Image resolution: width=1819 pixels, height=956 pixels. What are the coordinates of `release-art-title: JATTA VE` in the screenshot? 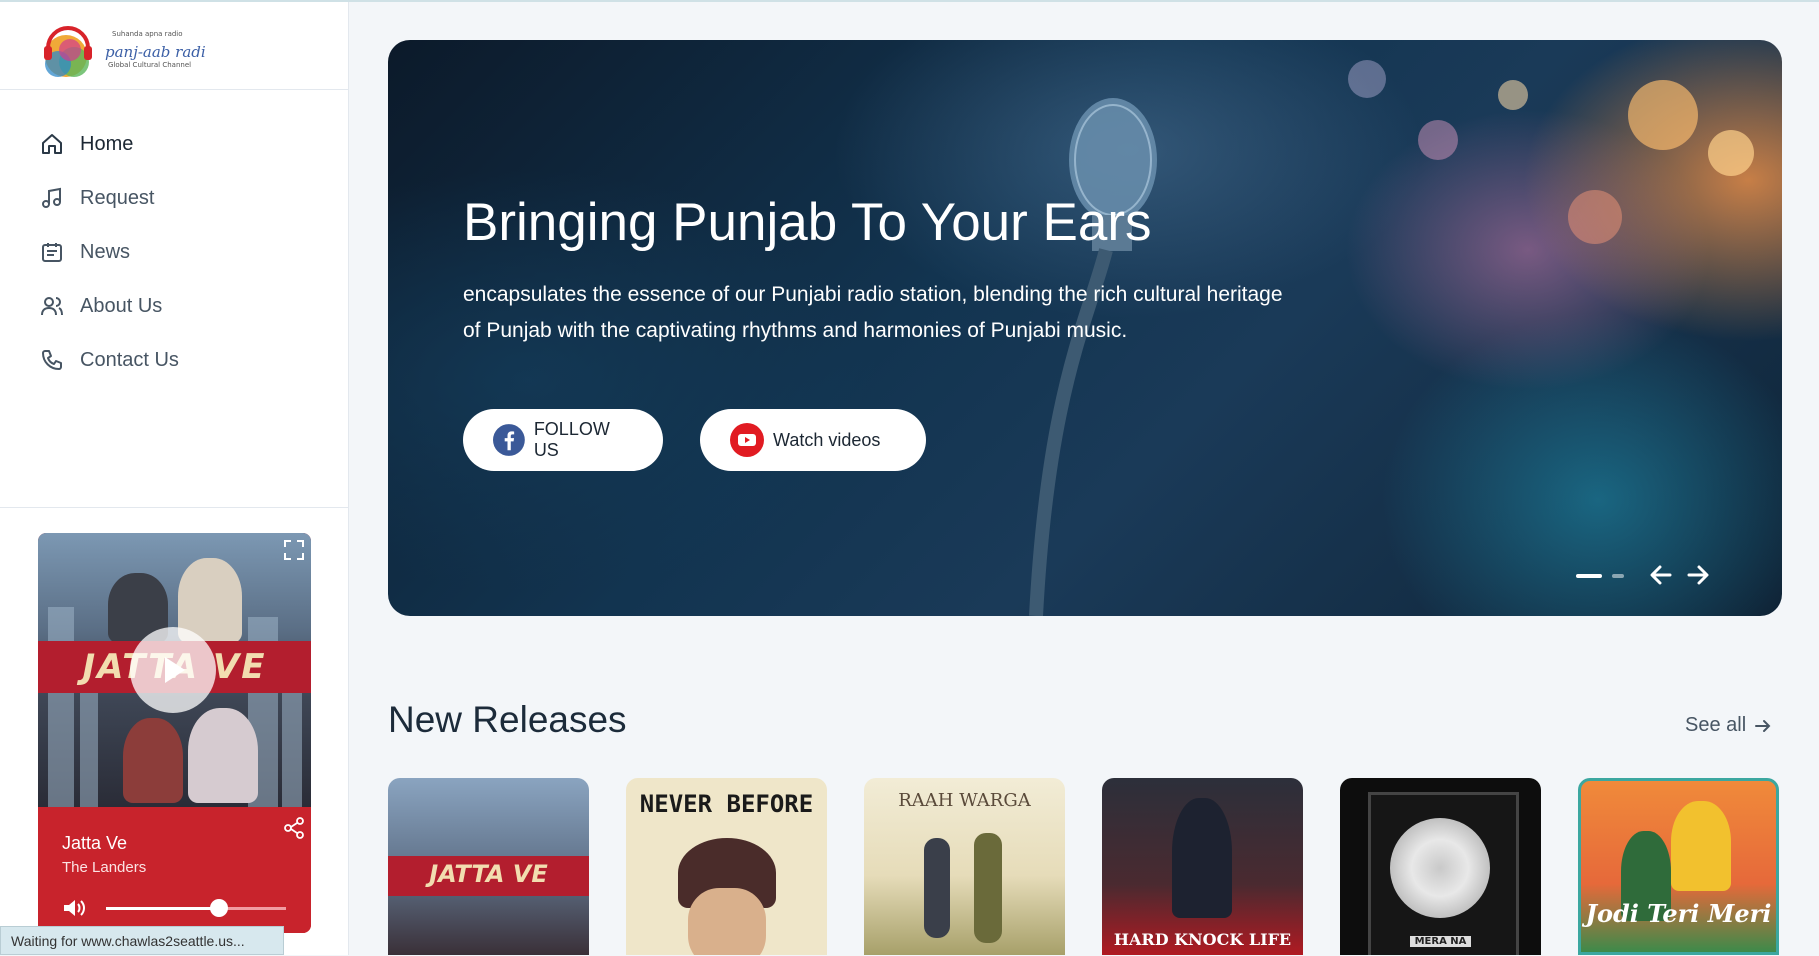 It's located at (488, 874).